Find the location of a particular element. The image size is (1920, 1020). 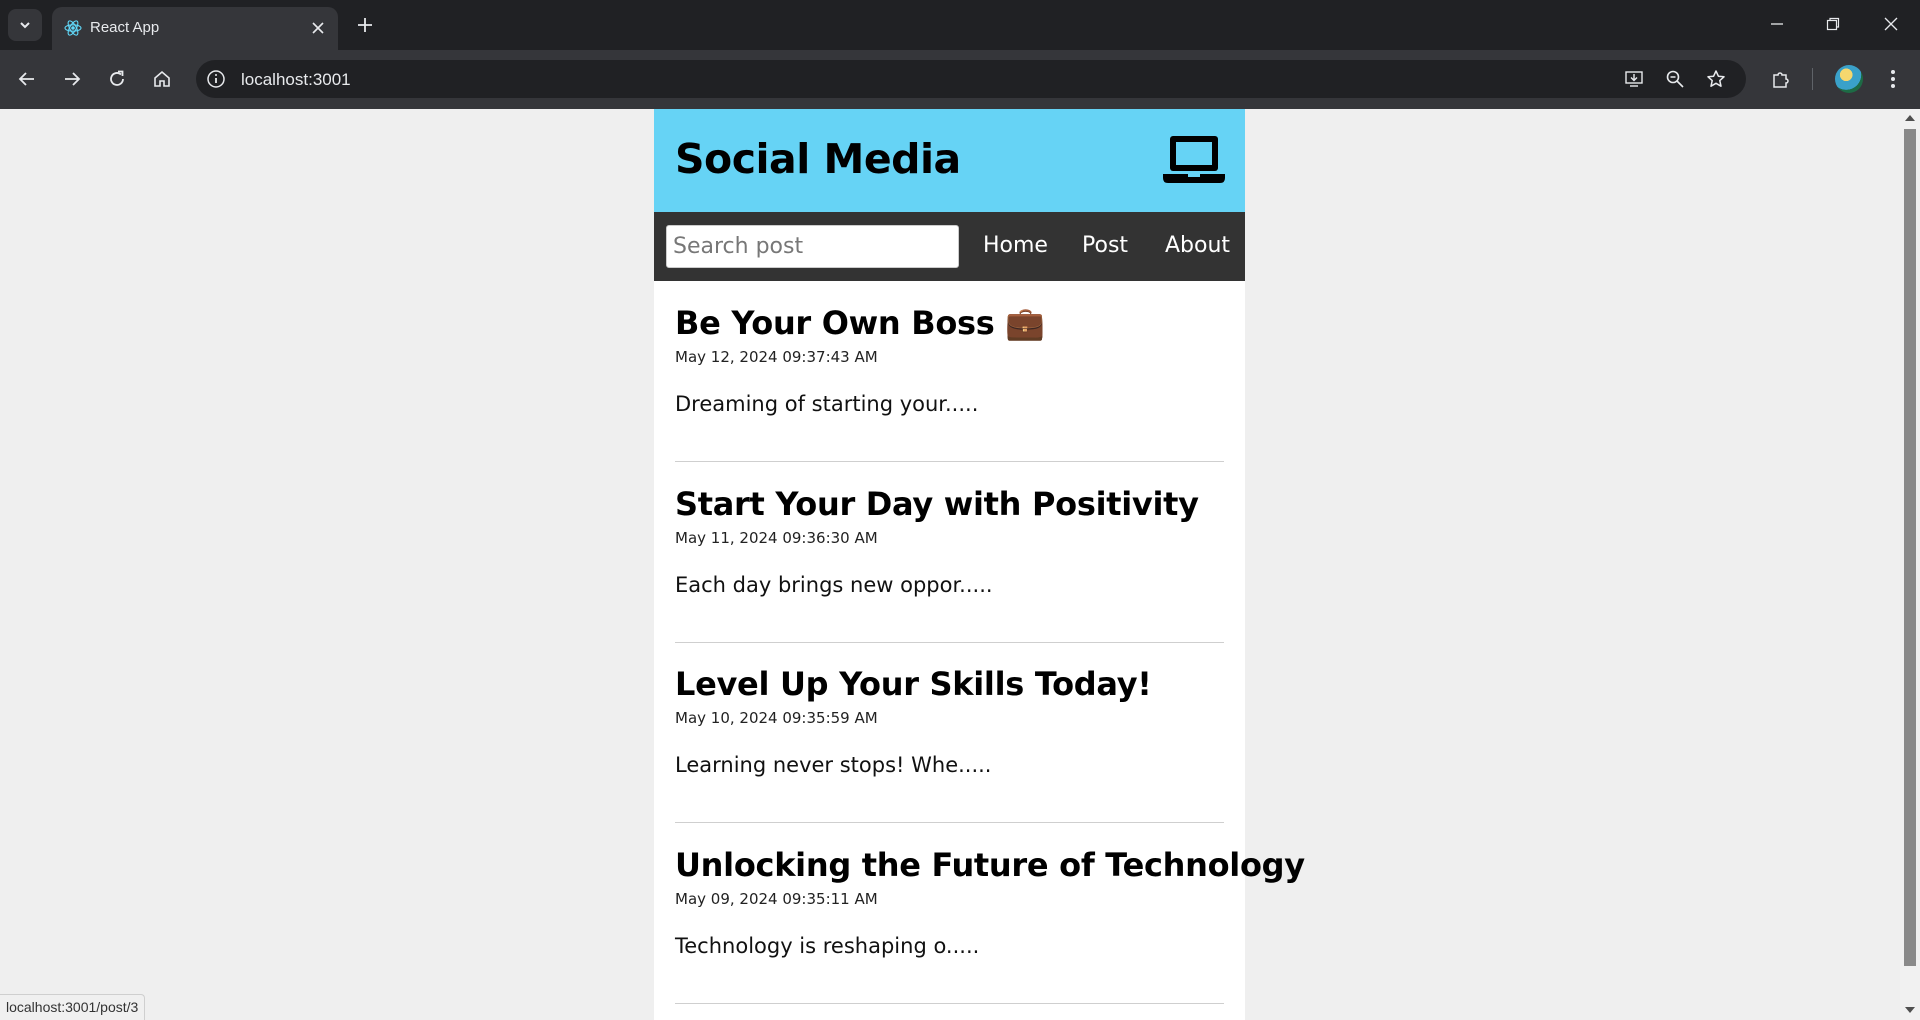

more-vertical-icon is located at coordinates (1893, 79).